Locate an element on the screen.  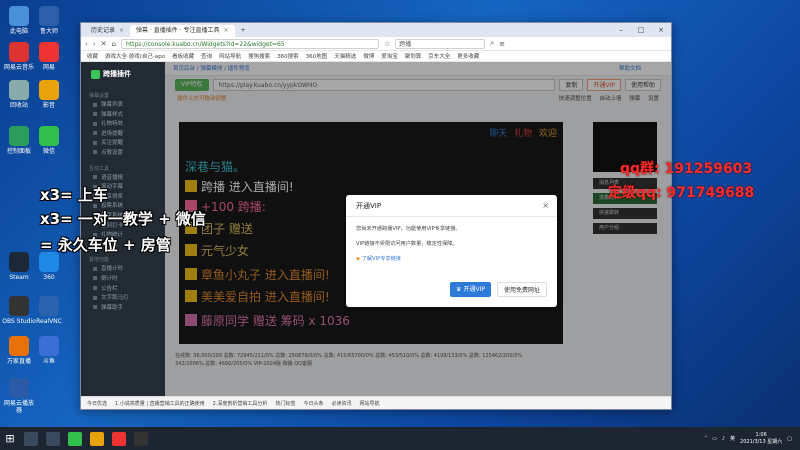
bookmark-item: 京东大全 is located at coordinates (439, 56).